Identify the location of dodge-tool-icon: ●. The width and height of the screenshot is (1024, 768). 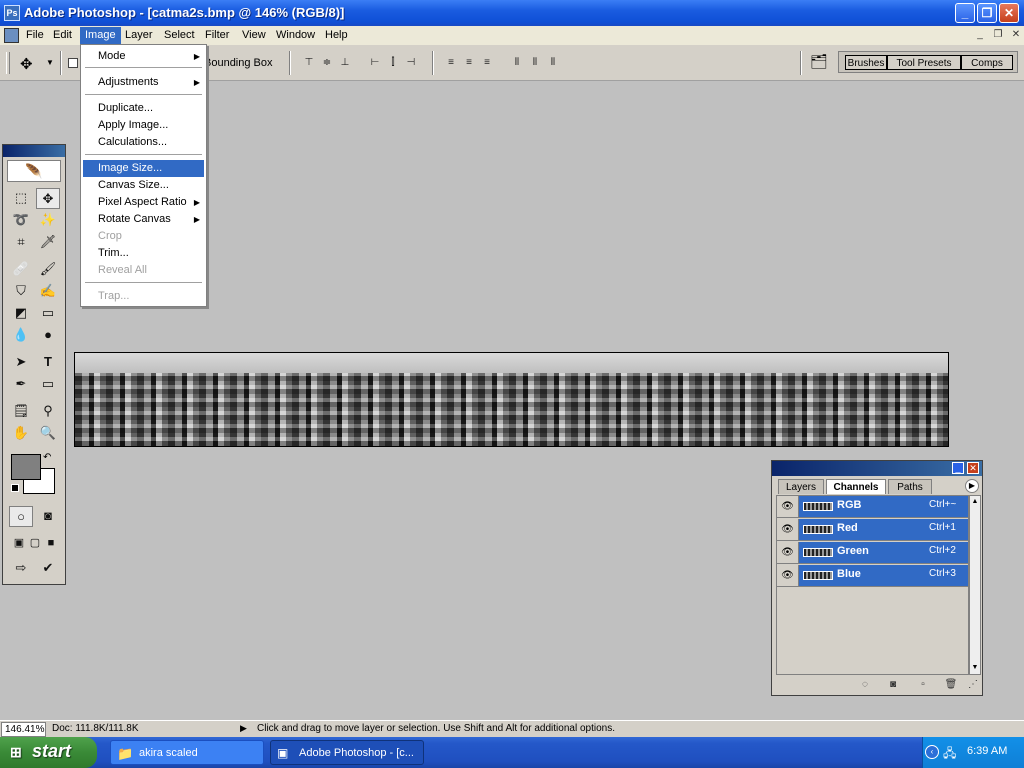
(48, 335).